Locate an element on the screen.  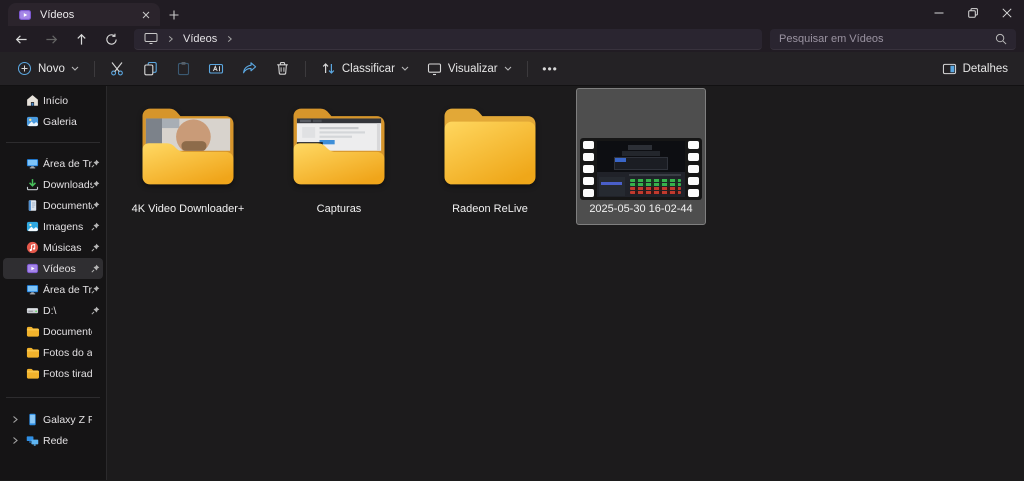
file-name: 4K Video Downloader+ is located at coordinates (188, 209).